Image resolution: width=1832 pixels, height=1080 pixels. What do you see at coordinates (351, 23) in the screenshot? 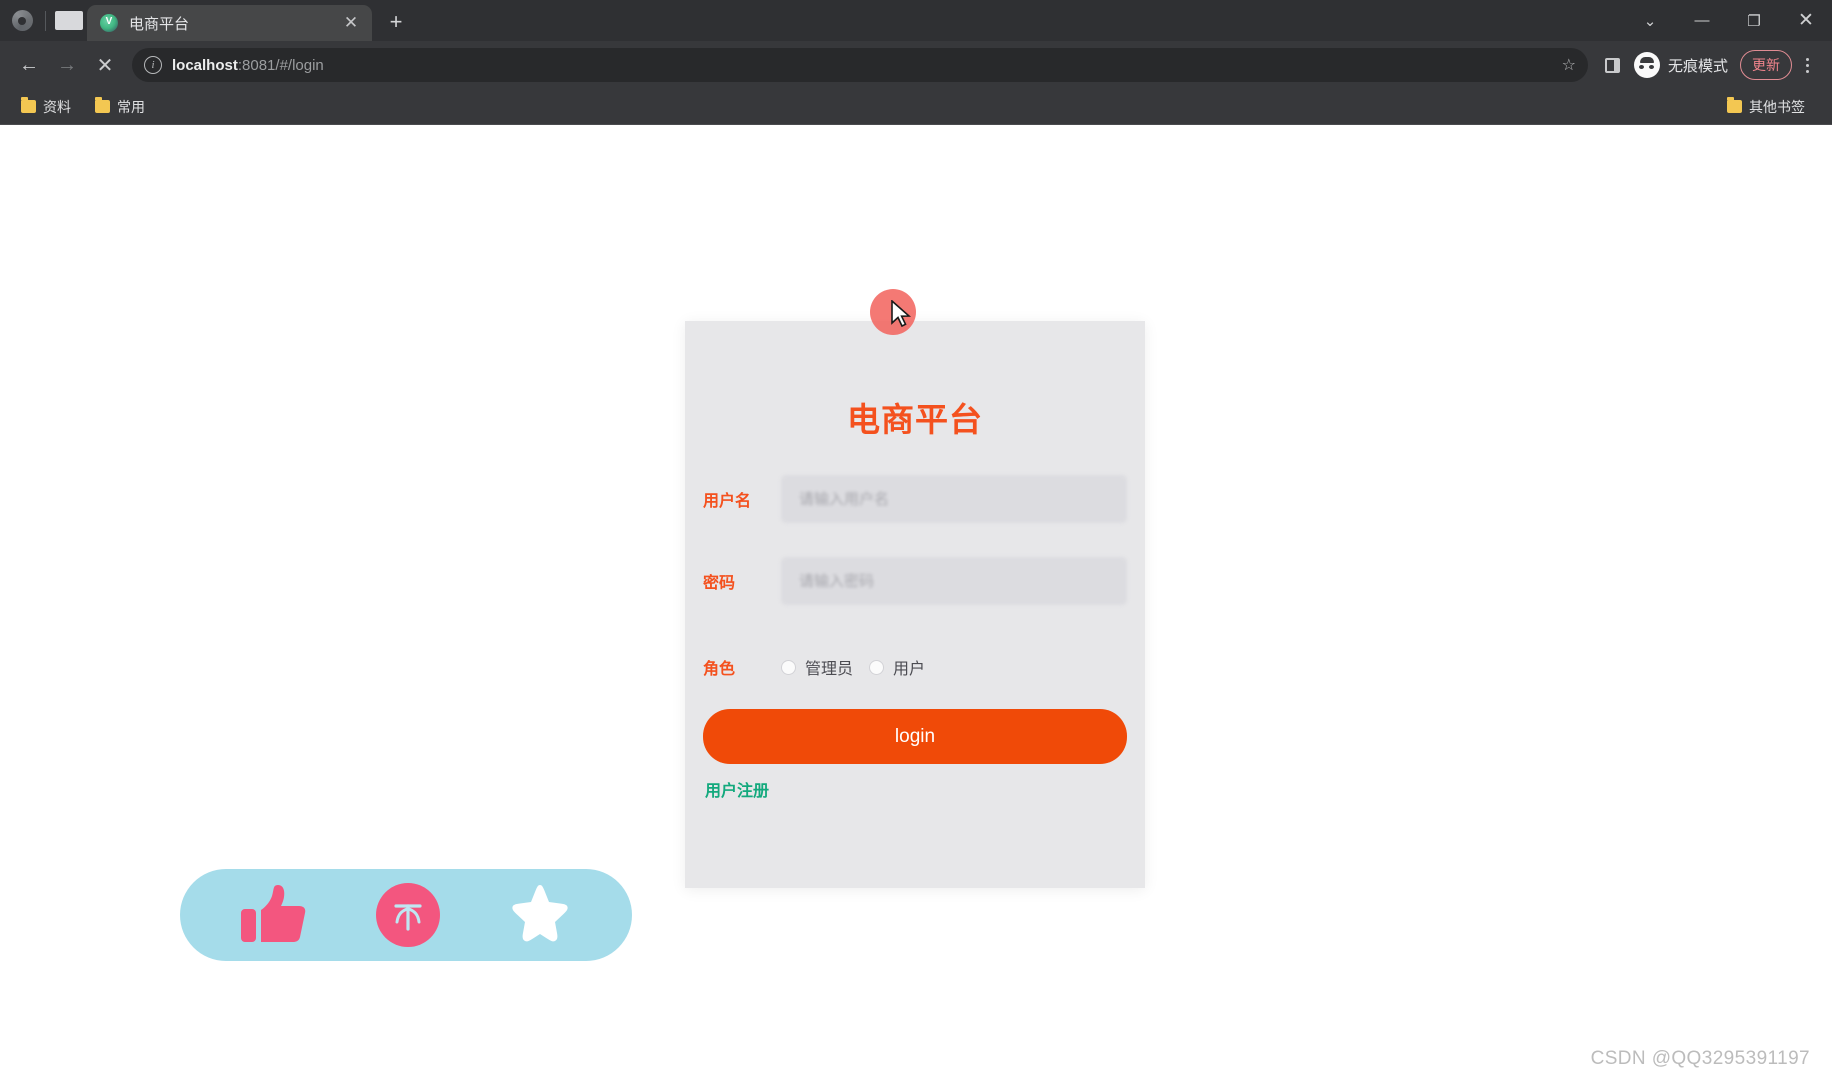
I see `close-icon: ✕` at bounding box center [351, 23].